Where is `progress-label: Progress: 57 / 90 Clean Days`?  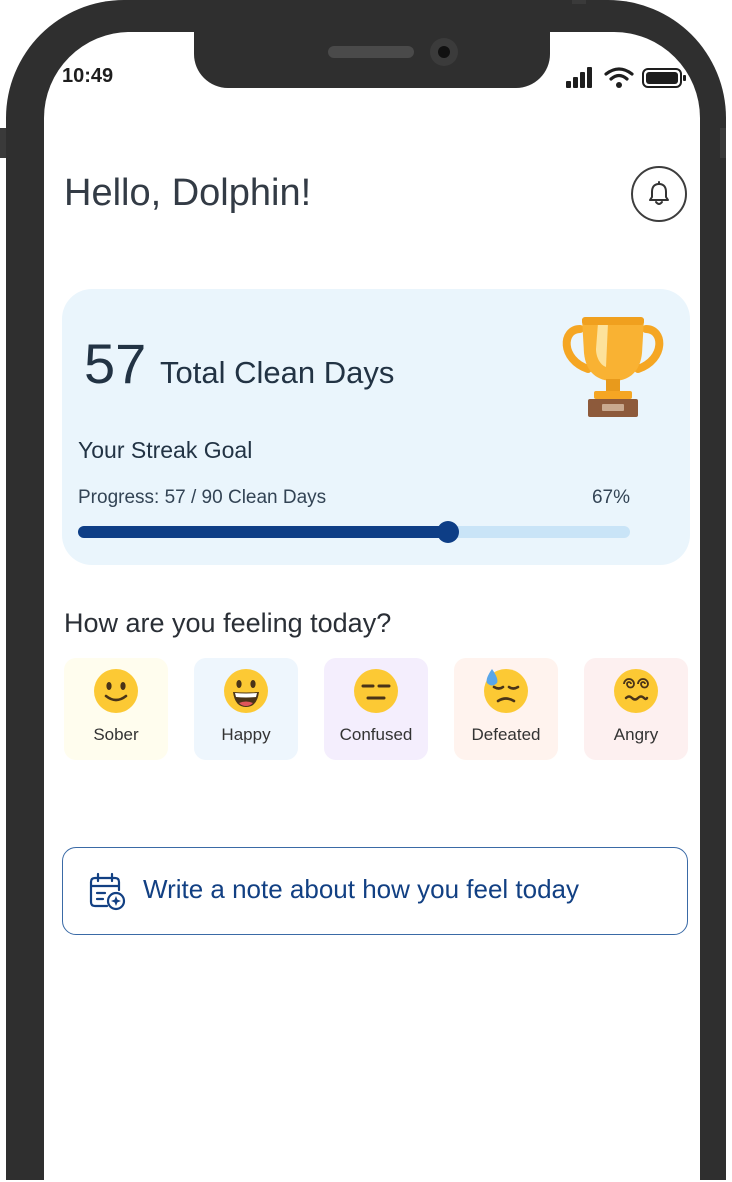 progress-label: Progress: 57 / 90 Clean Days is located at coordinates (202, 497).